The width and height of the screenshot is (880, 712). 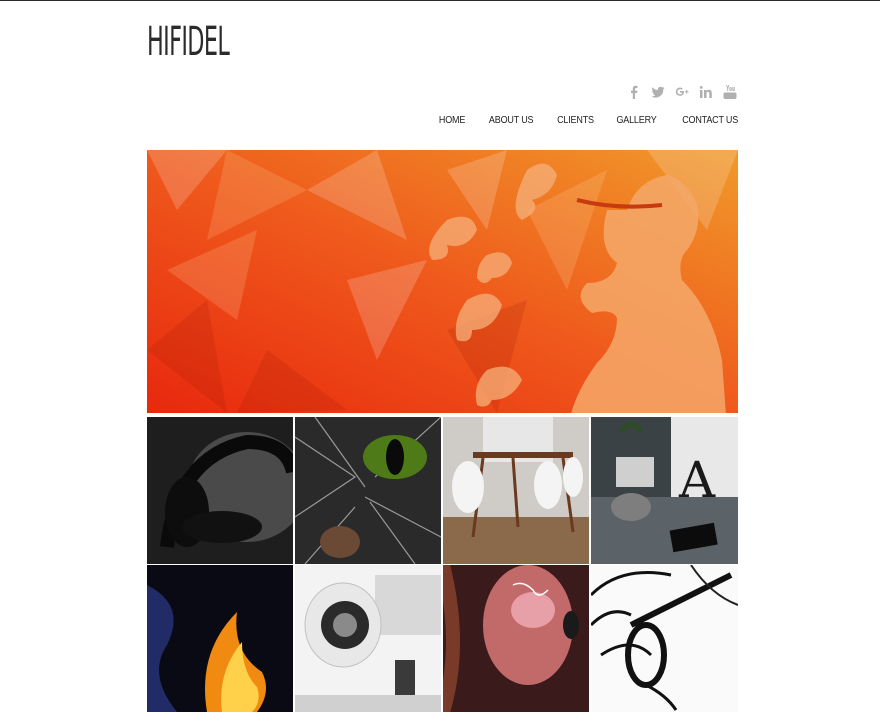 I want to click on nav-item-contact-us: CONTACT US, so click(x=710, y=120).